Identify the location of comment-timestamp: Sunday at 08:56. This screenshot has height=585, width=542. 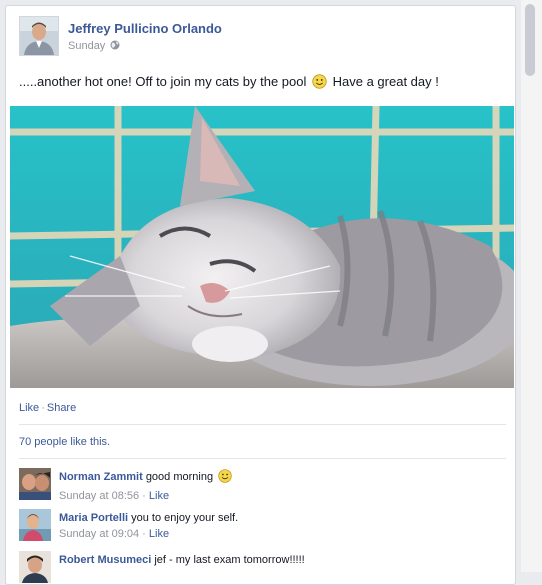
(99, 496).